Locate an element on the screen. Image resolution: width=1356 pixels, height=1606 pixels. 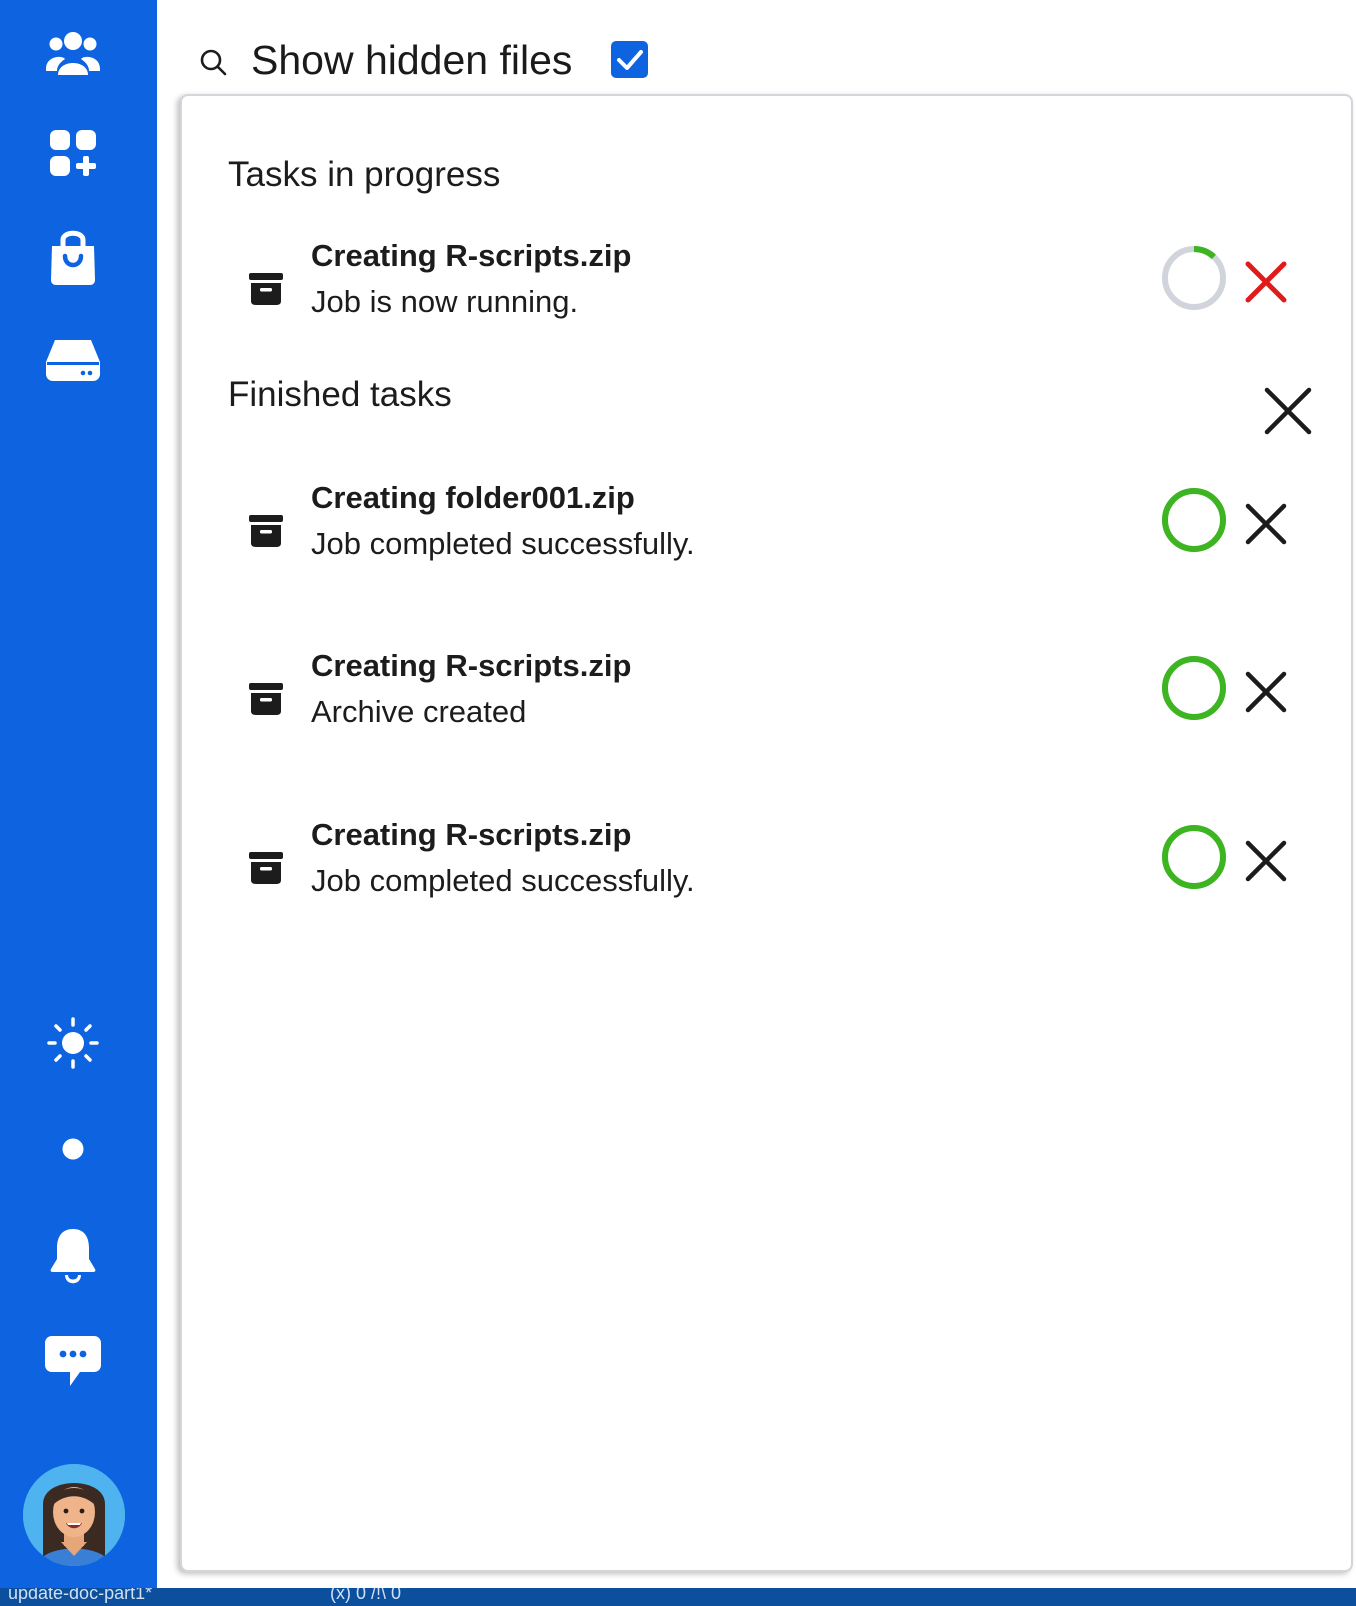
notifications-button is located at coordinates (73, 1255).